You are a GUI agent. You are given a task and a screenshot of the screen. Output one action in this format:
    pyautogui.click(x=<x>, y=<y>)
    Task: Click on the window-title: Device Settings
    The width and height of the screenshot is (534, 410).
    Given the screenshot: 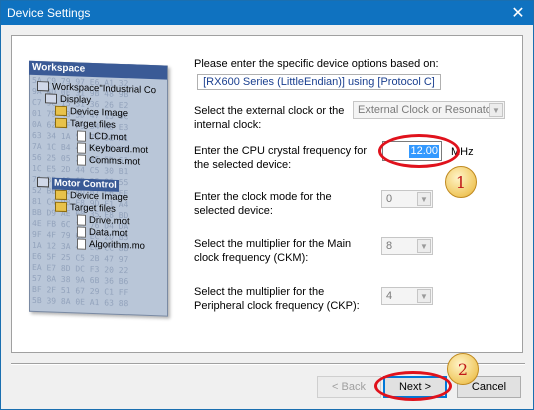 What is the action you would take?
    pyautogui.click(x=49, y=13)
    